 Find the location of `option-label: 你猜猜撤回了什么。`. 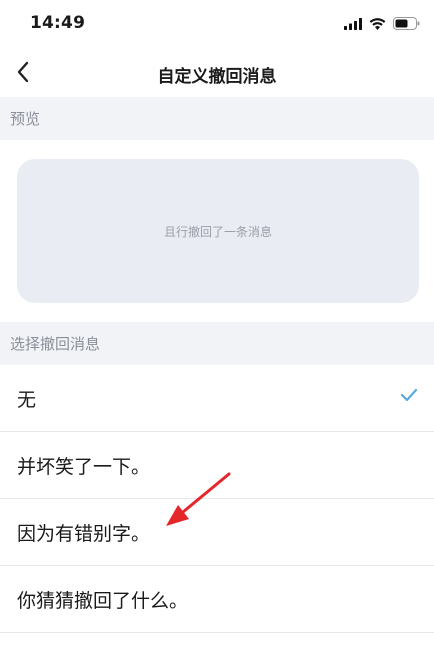

option-label: 你猜猜撤回了什么。 is located at coordinates (103, 600).